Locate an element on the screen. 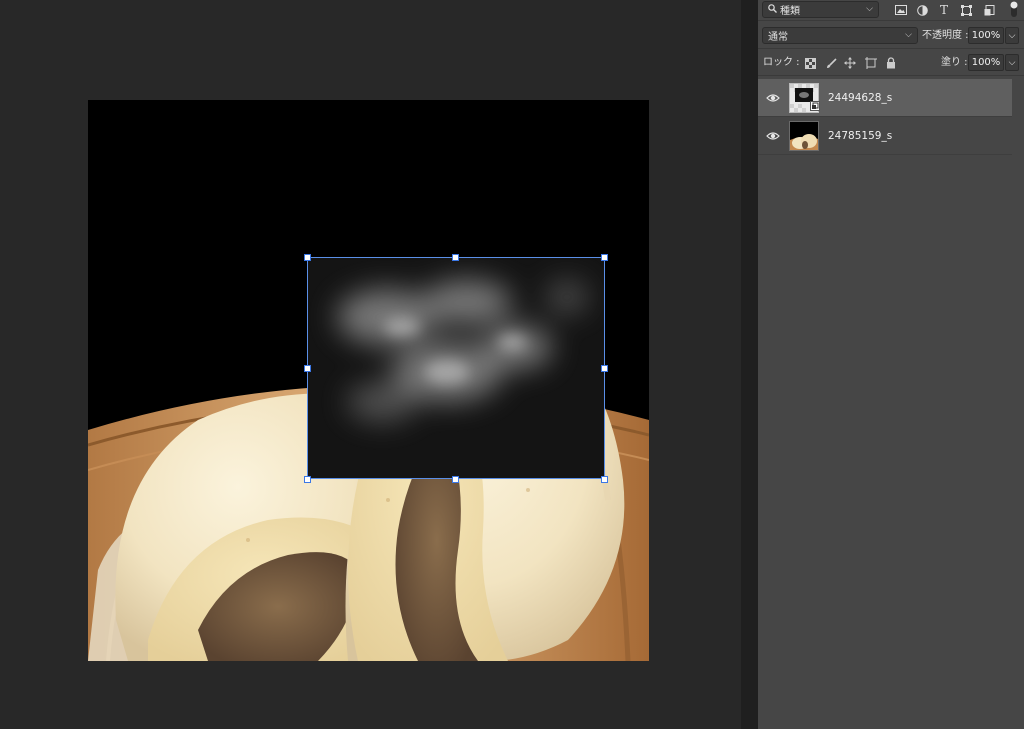 The height and width of the screenshot is (729, 1024). transform-handle-bottom-left is located at coordinates (307, 479).